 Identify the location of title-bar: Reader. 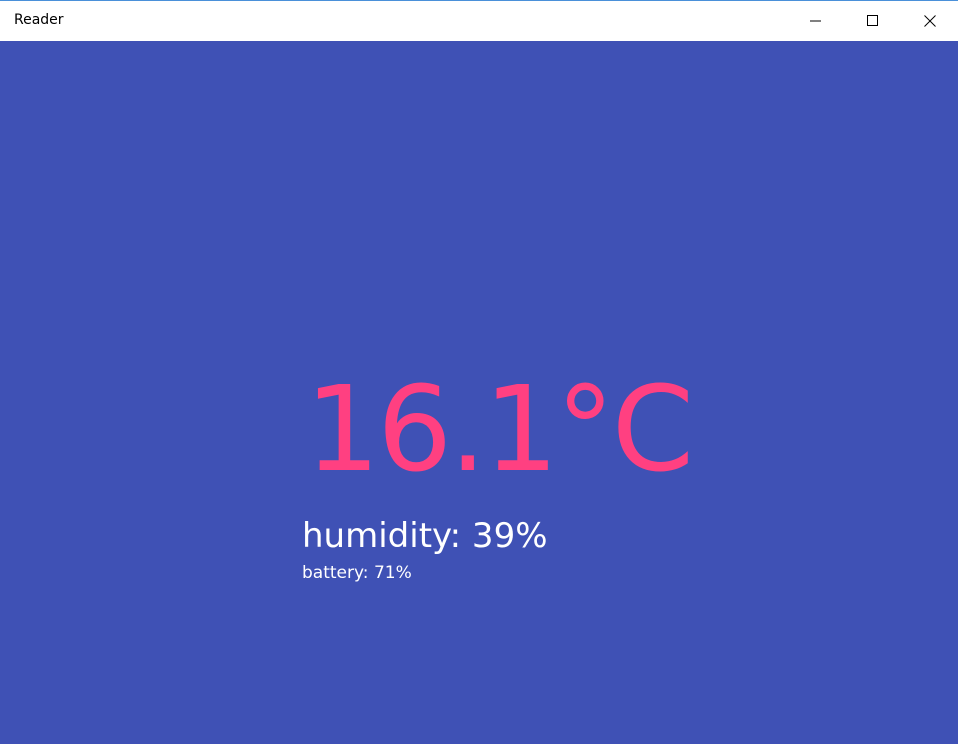
(479, 21).